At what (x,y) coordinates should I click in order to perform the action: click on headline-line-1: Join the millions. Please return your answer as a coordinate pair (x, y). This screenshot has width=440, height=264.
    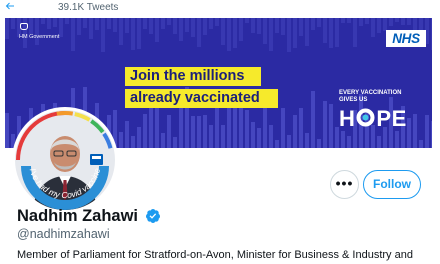
    Looking at the image, I should click on (193, 76).